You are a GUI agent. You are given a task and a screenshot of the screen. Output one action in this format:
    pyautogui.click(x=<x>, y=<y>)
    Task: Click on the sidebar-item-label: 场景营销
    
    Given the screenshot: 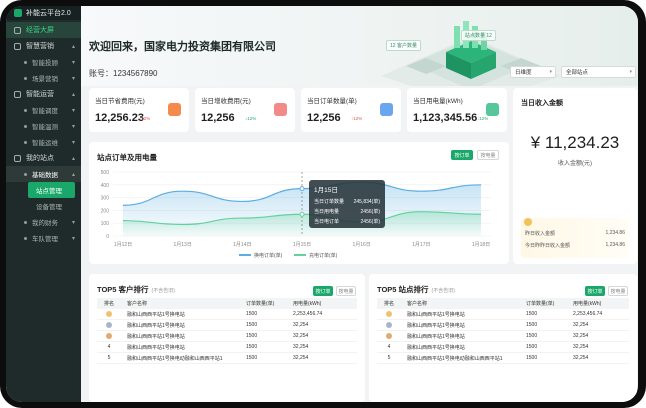 What is the action you would take?
    pyautogui.click(x=45, y=79)
    